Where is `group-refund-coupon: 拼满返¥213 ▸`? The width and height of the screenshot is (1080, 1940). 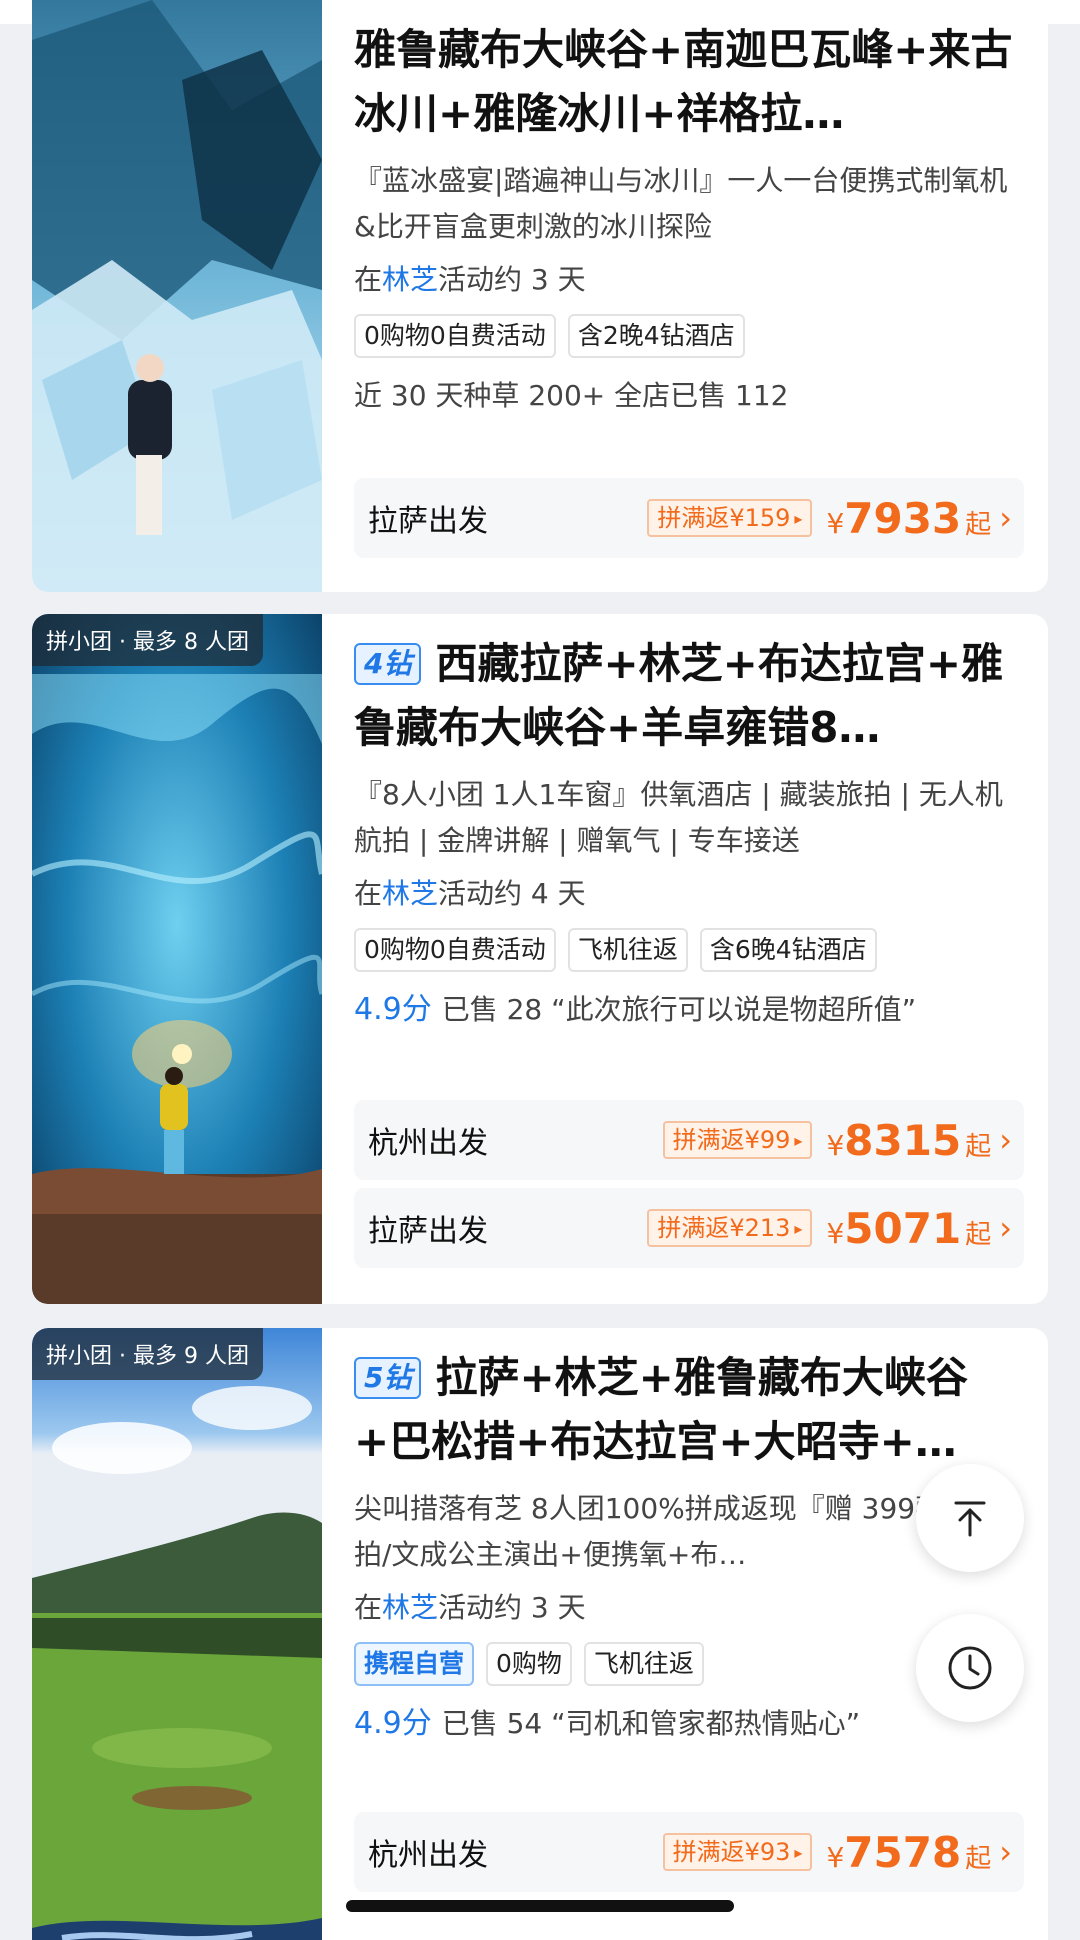
group-refund-coupon: 拼满返¥213 ▸ is located at coordinates (730, 1228).